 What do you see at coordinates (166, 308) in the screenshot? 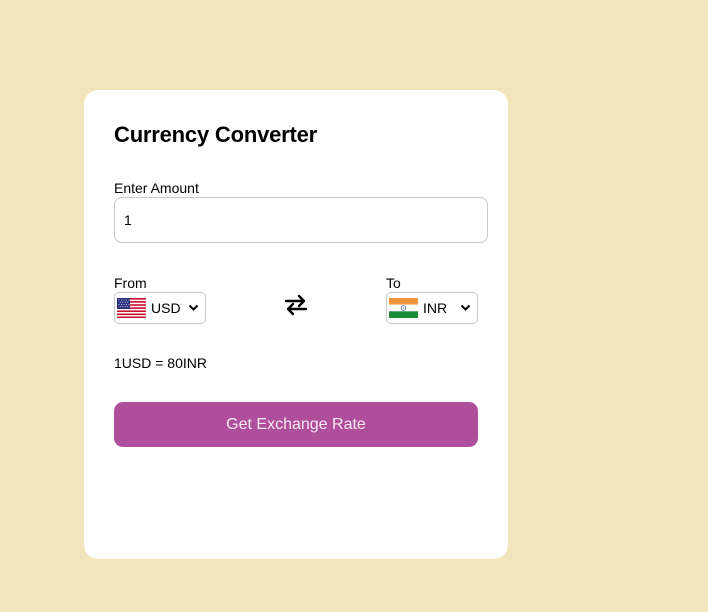
I see `from-currency-code: USD` at bounding box center [166, 308].